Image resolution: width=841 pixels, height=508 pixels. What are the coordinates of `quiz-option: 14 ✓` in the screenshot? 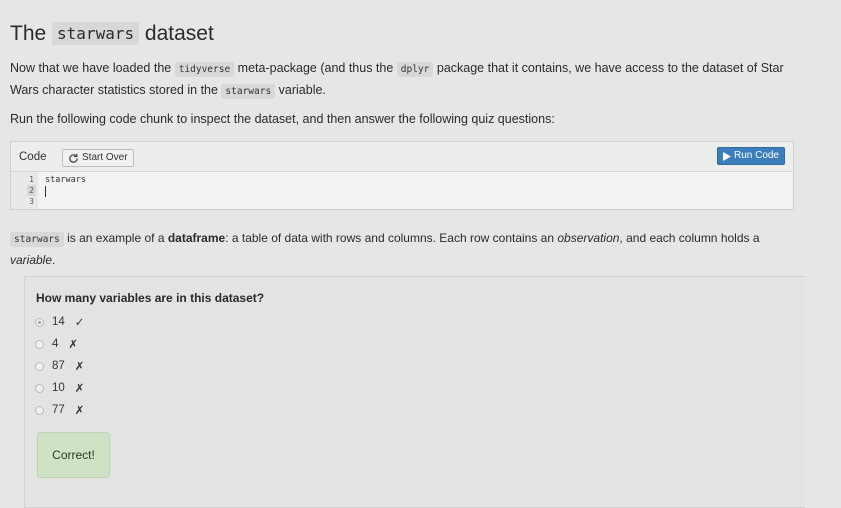 It's located at (59, 322).